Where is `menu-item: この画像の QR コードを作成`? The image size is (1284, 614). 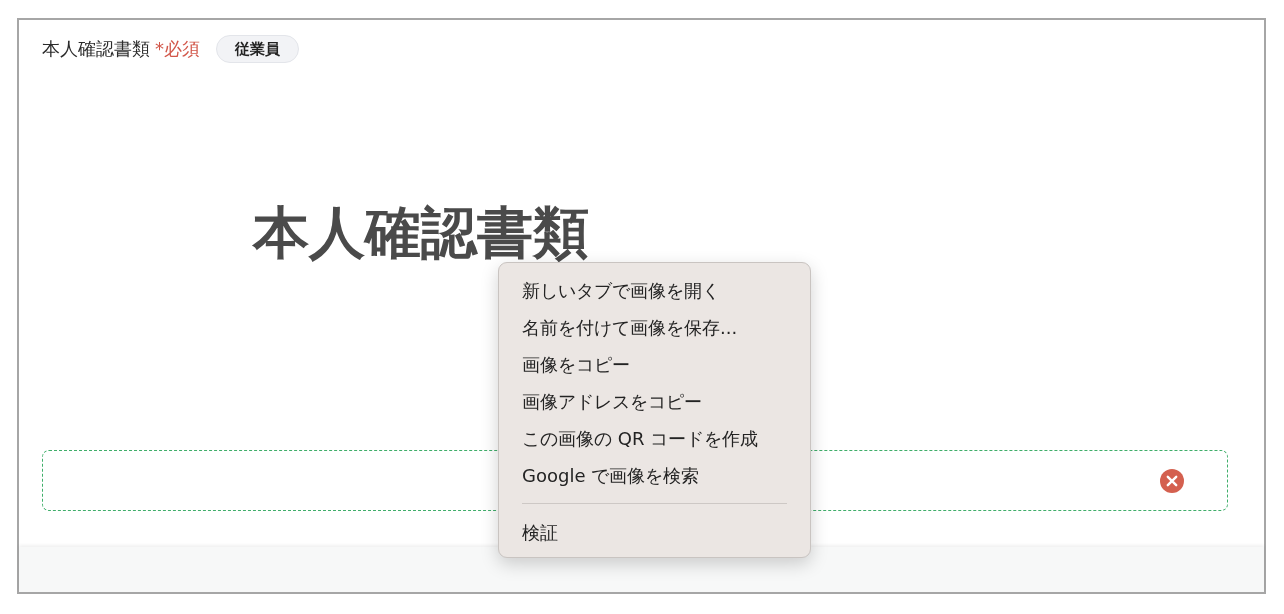
menu-item: この画像の QR コードを作成 is located at coordinates (654, 438).